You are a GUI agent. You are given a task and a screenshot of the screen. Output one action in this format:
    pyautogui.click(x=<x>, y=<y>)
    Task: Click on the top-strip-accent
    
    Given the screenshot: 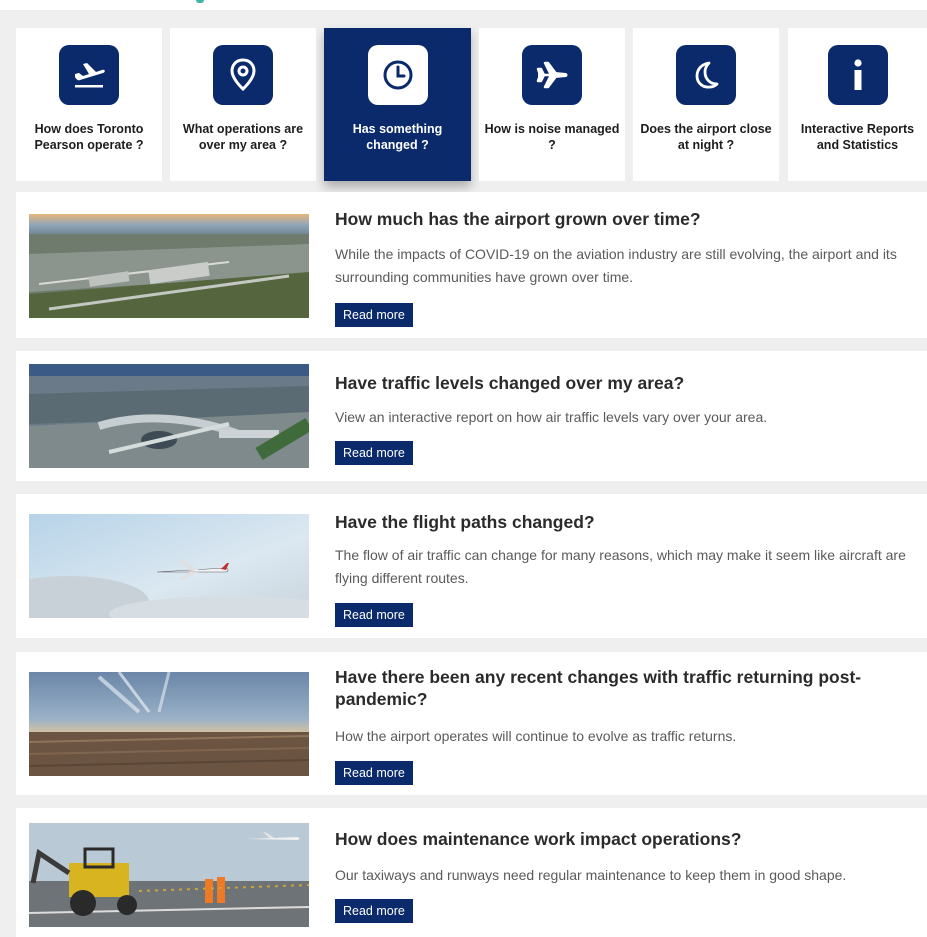 What is the action you would take?
    pyautogui.click(x=200, y=1)
    